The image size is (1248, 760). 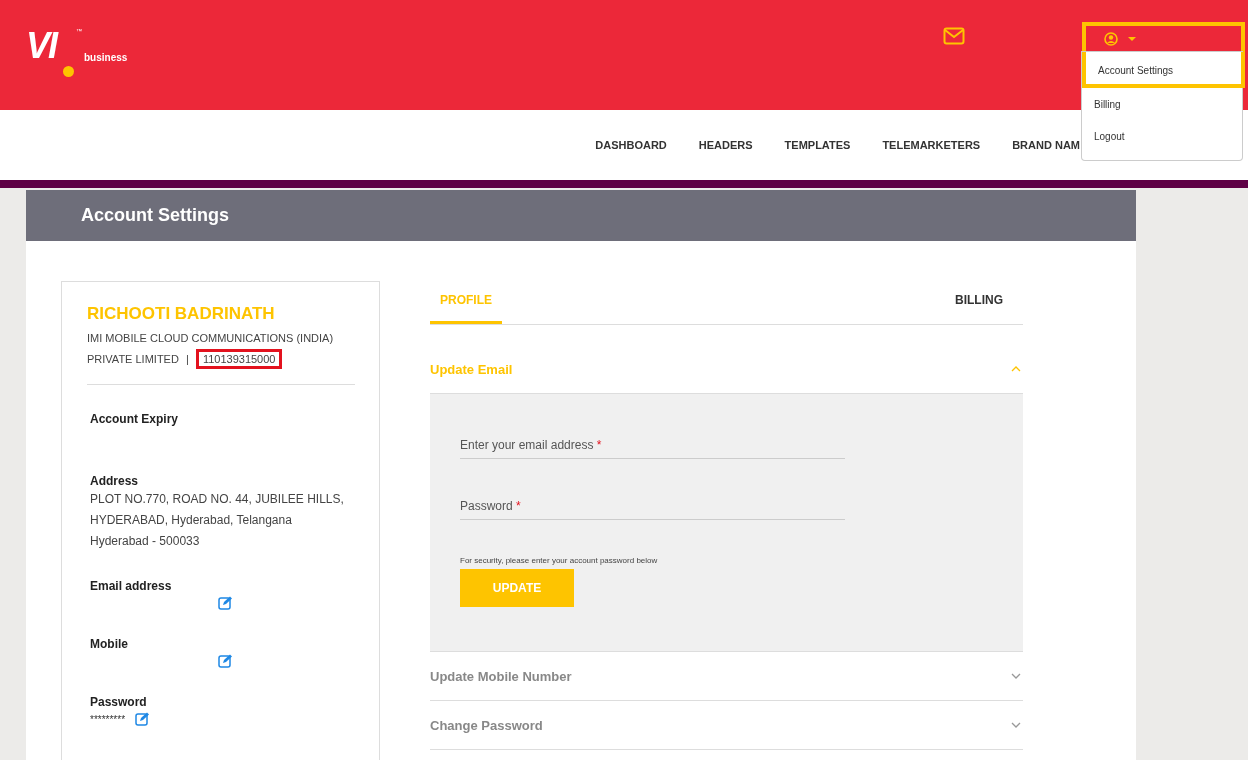 I want to click on input-field: Enter your email address *, so click(x=652, y=448).